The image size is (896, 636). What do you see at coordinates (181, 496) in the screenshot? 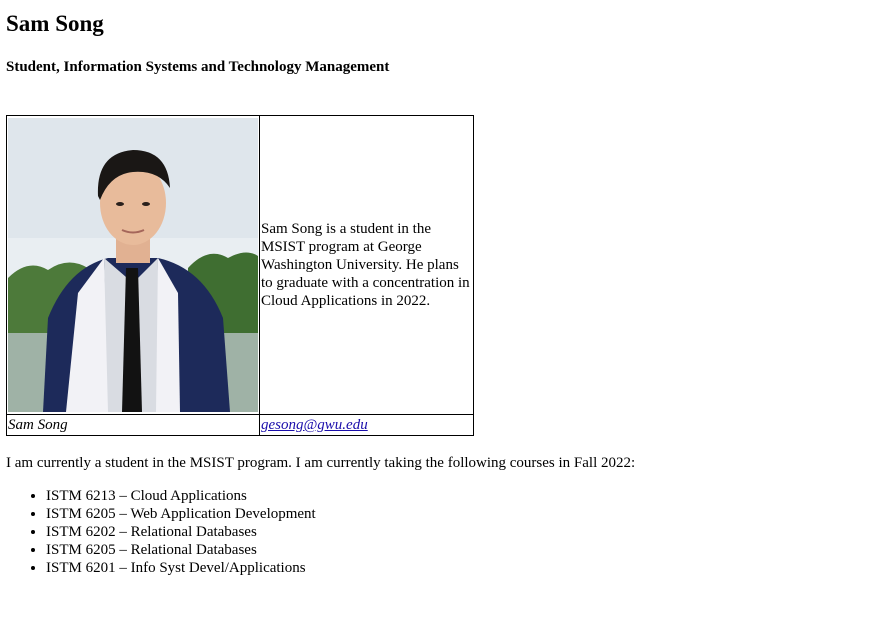
I see `course-item: ISTM 6213 – Cloud Applications` at bounding box center [181, 496].